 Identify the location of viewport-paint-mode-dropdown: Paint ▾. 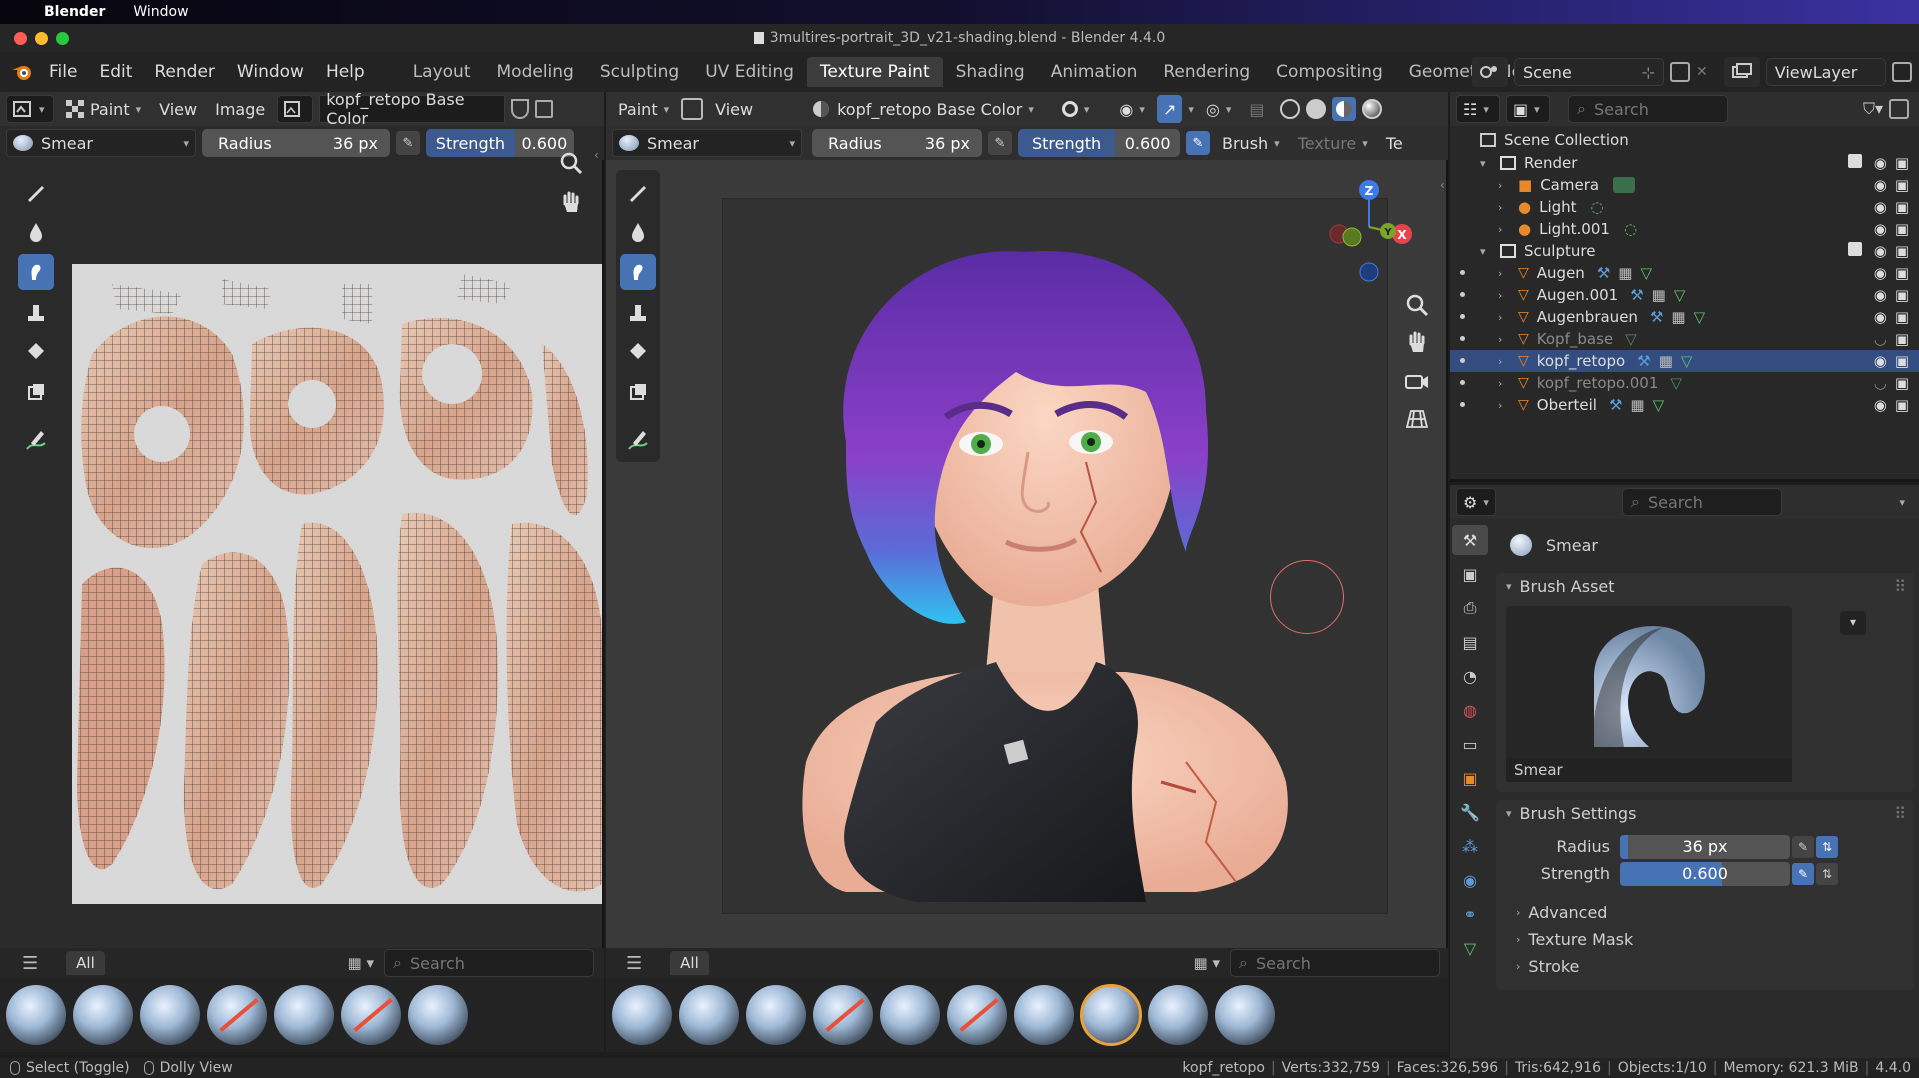
(643, 109).